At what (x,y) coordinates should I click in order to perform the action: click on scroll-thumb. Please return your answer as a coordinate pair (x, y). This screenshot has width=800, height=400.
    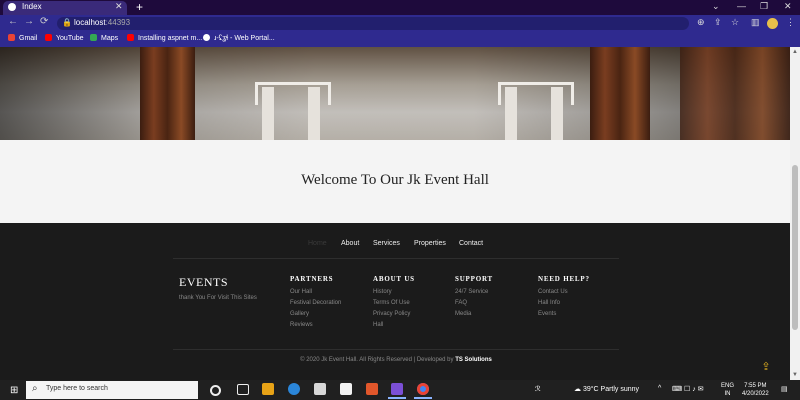
    Looking at the image, I should click on (795, 247).